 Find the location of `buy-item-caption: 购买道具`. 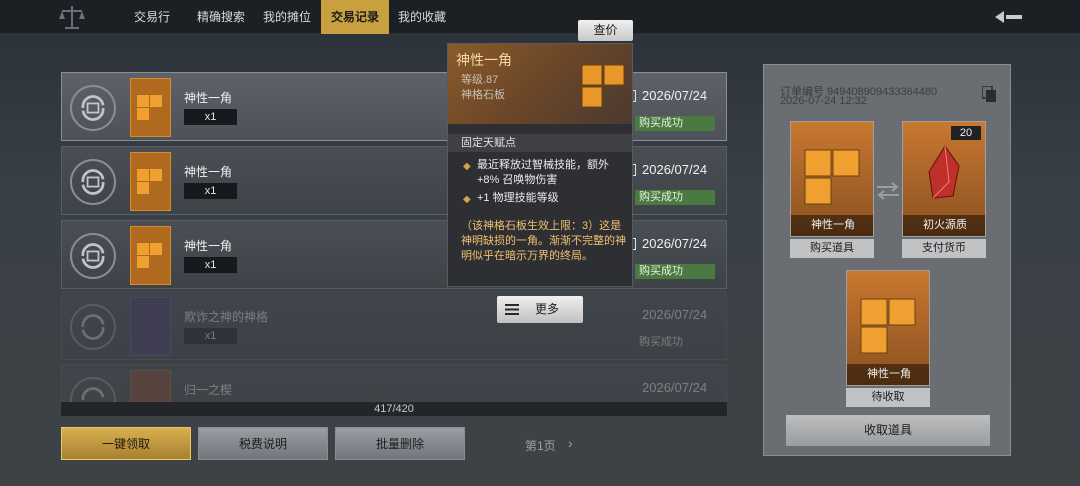

buy-item-caption: 购买道具 is located at coordinates (832, 248).